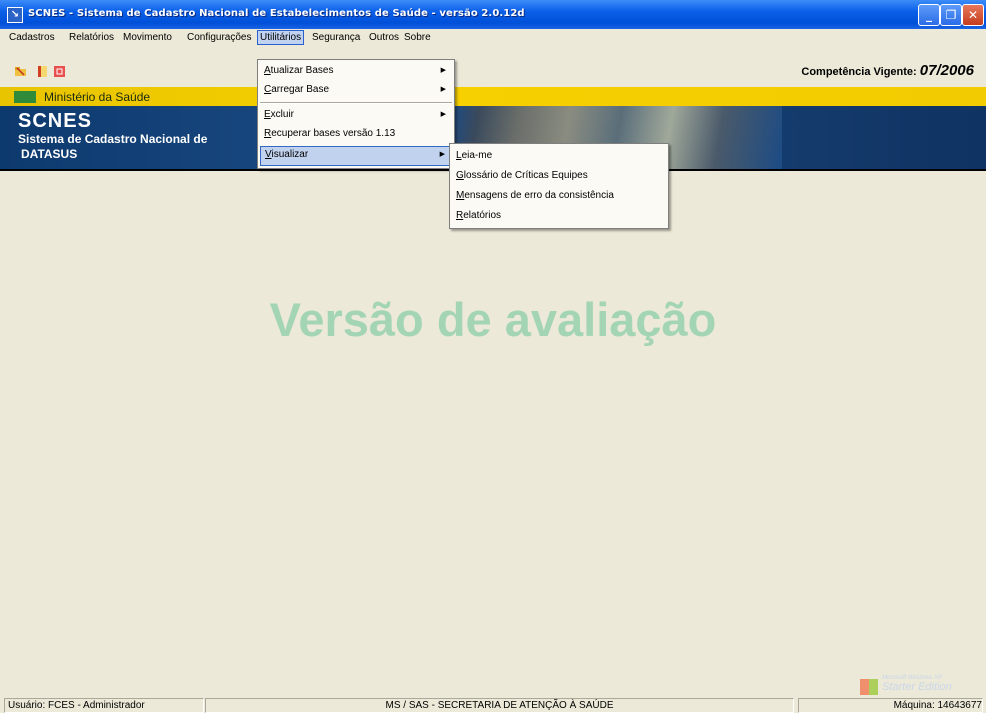  I want to click on brazil-flag-icon, so click(25, 97).